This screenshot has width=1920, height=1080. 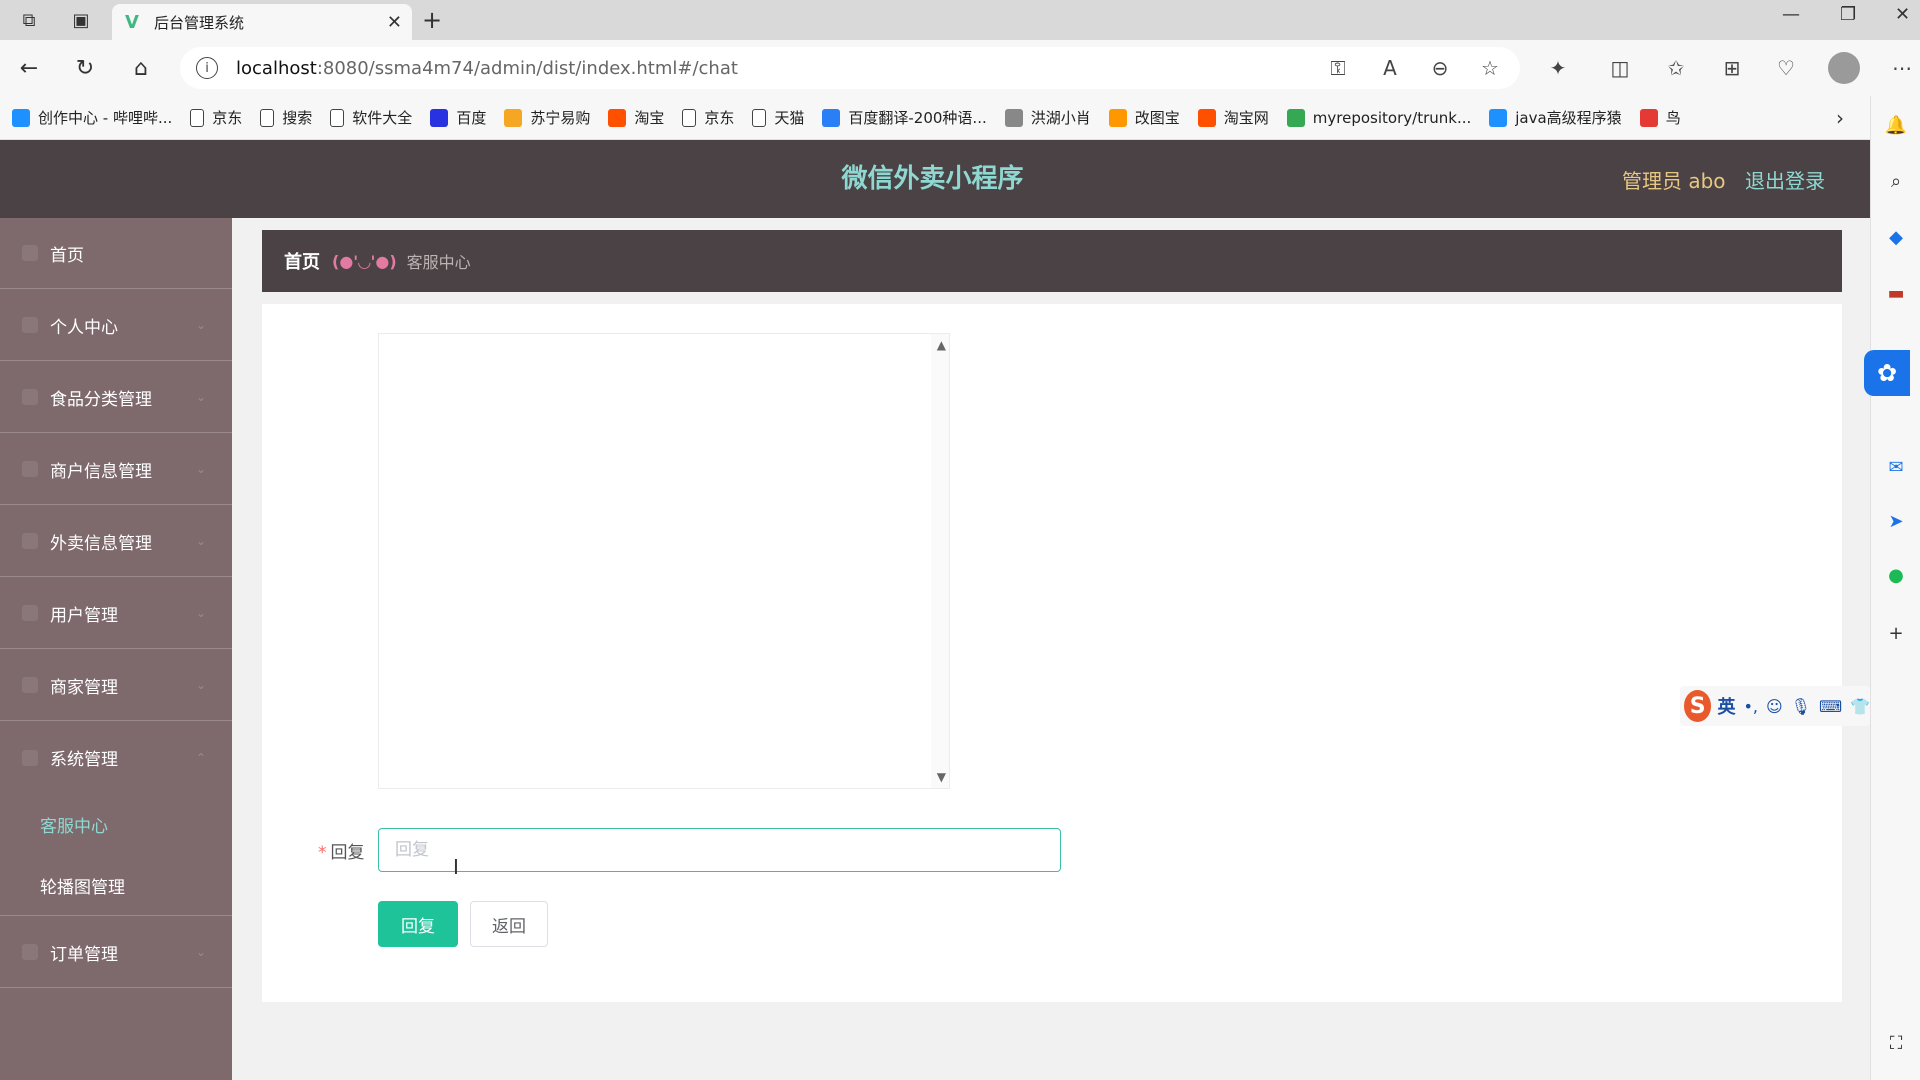 What do you see at coordinates (1896, 521) in the screenshot?
I see `send-icon: ➤` at bounding box center [1896, 521].